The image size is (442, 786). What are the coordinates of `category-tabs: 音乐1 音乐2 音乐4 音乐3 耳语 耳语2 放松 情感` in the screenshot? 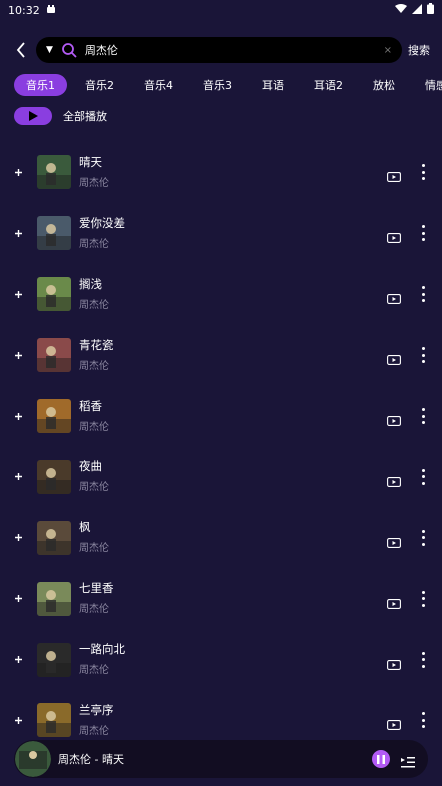 It's located at (228, 85).